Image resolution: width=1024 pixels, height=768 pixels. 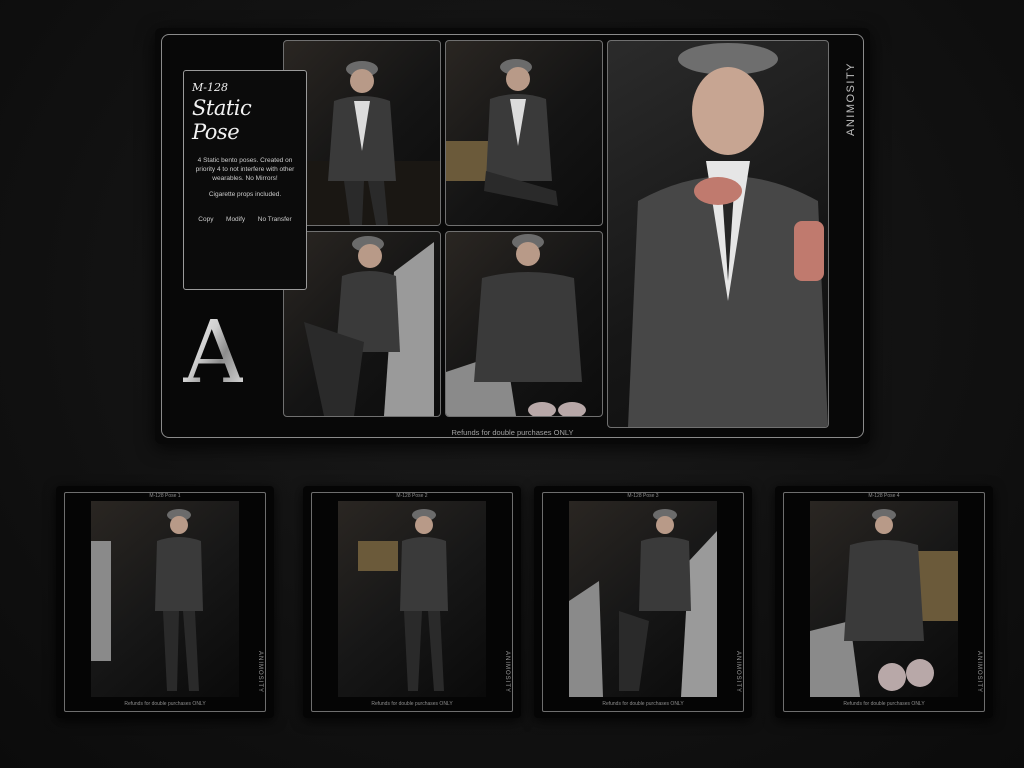 What do you see at coordinates (884, 496) in the screenshot?
I see `thumb-label: M-128 Pose 4` at bounding box center [884, 496].